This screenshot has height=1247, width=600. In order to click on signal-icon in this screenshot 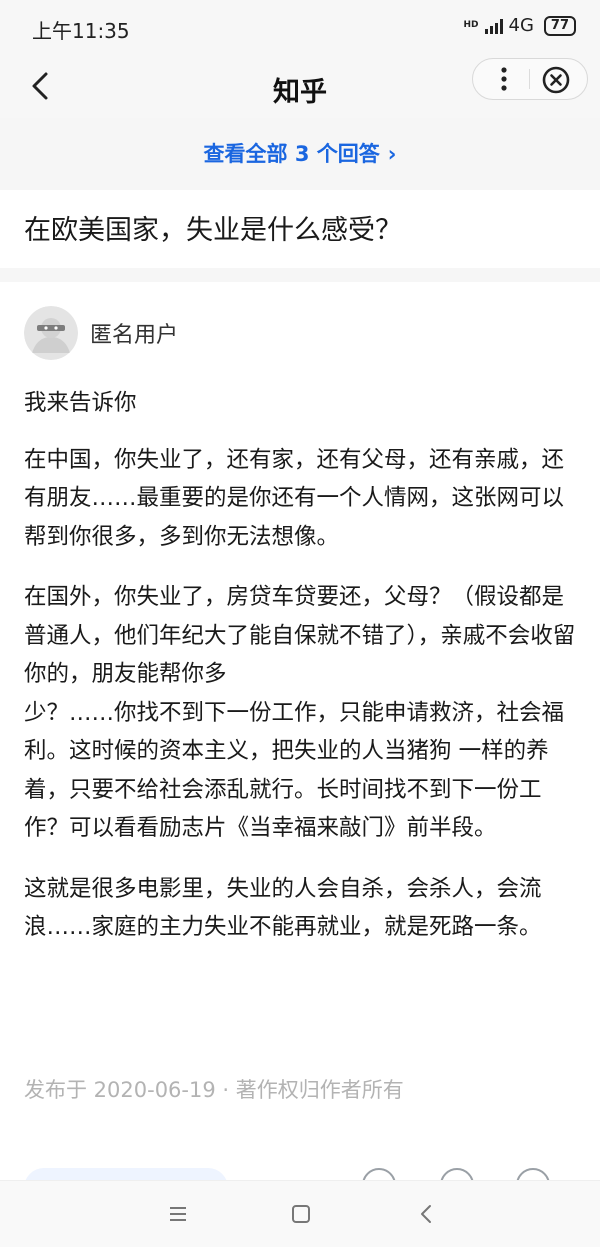, I will do `click(493, 26)`.